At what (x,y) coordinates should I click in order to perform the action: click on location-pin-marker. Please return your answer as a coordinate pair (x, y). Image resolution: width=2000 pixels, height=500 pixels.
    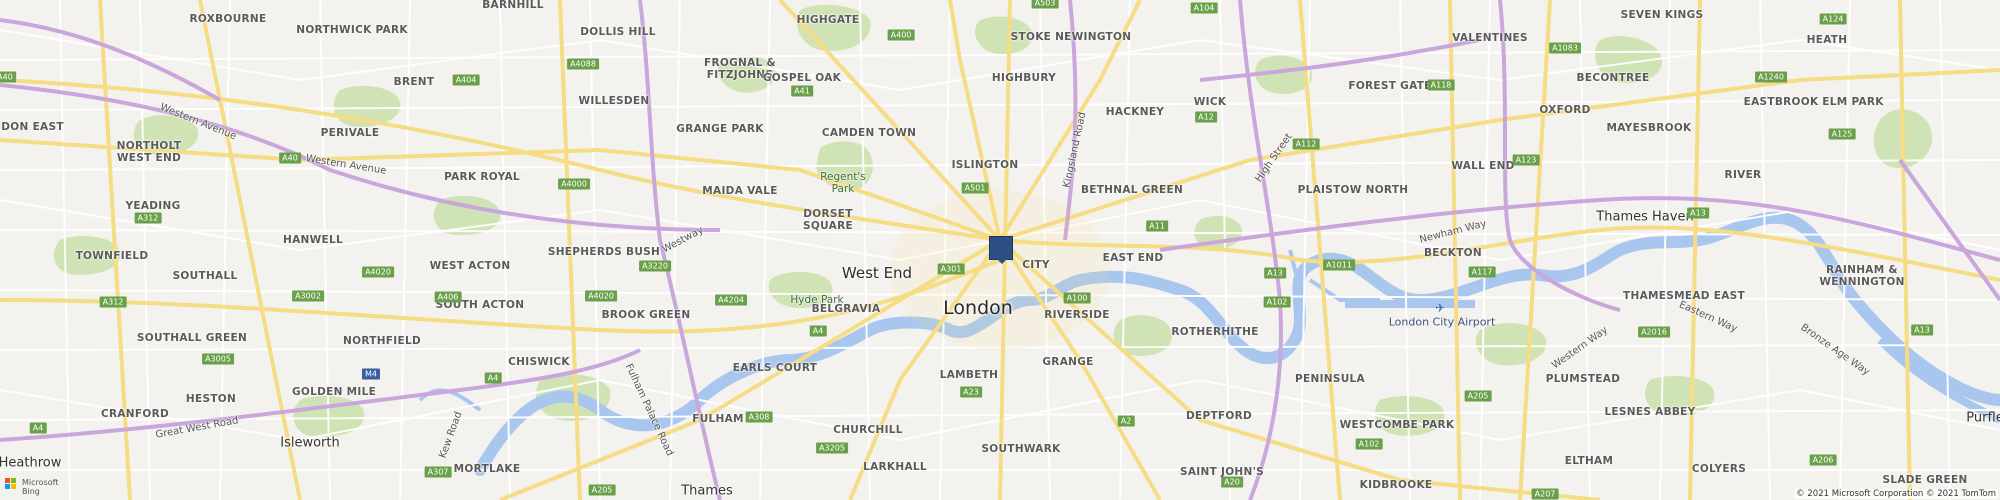
    Looking at the image, I should click on (1001, 250).